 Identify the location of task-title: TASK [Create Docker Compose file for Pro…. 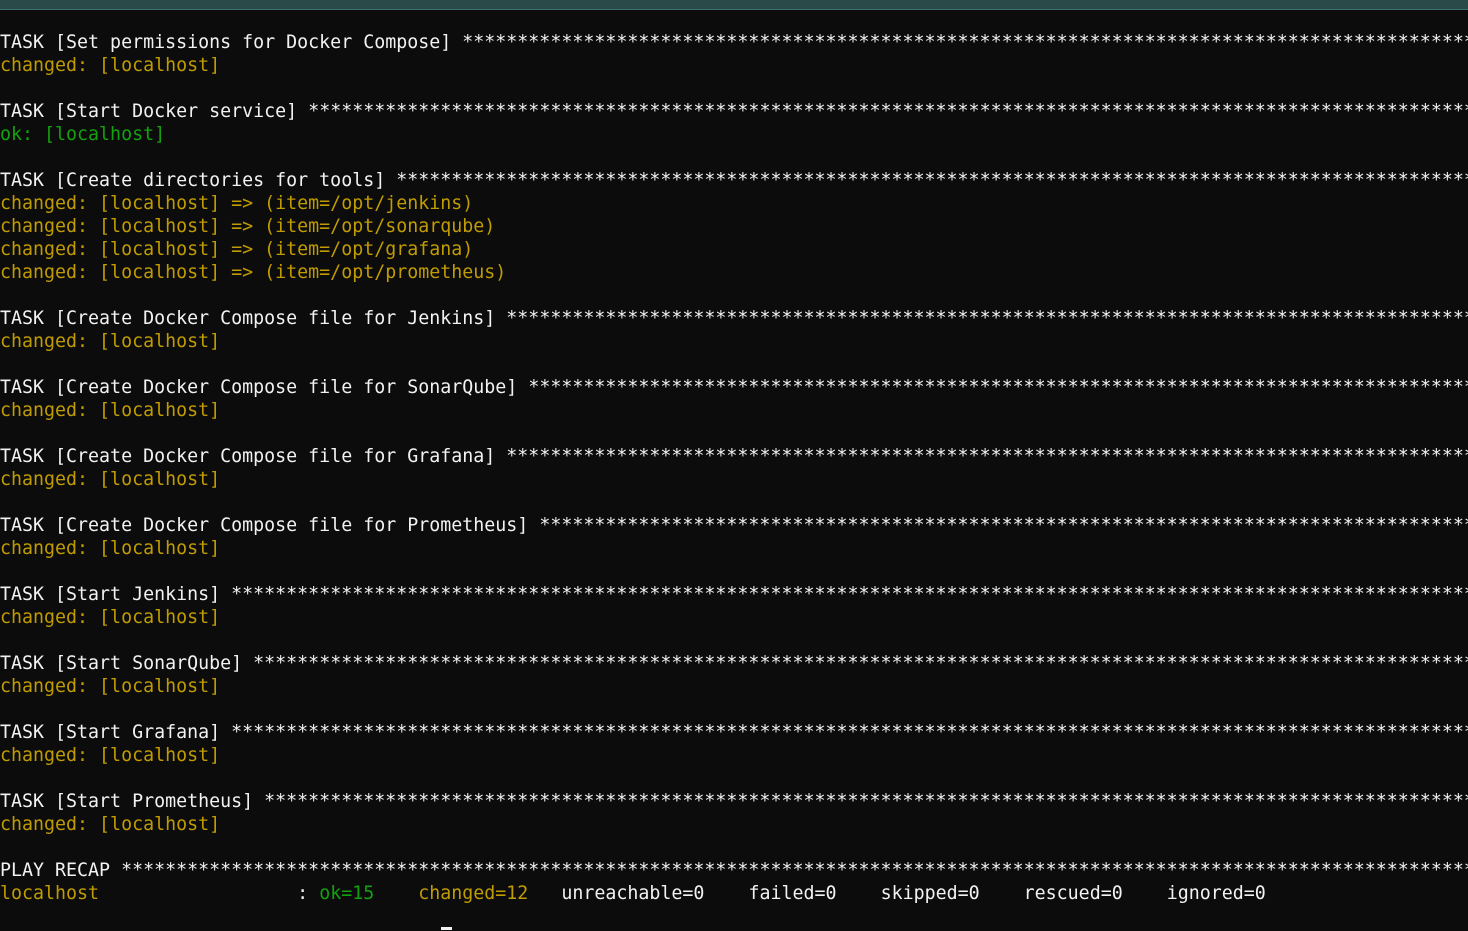
(270, 525).